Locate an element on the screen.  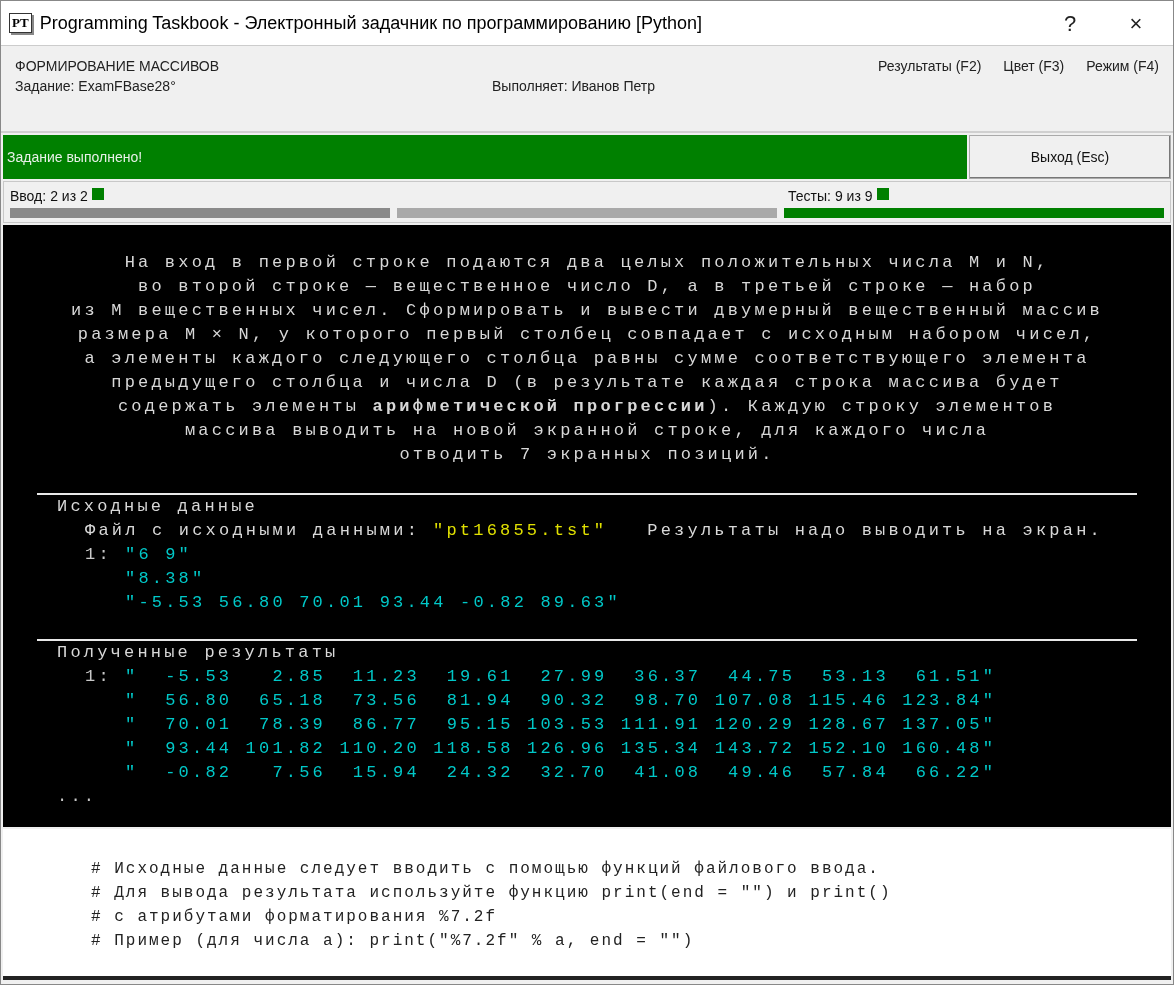
window-title: Programming Taskbook - Электронный задачник по программированию [Python] is located at coordinates (370, 23).